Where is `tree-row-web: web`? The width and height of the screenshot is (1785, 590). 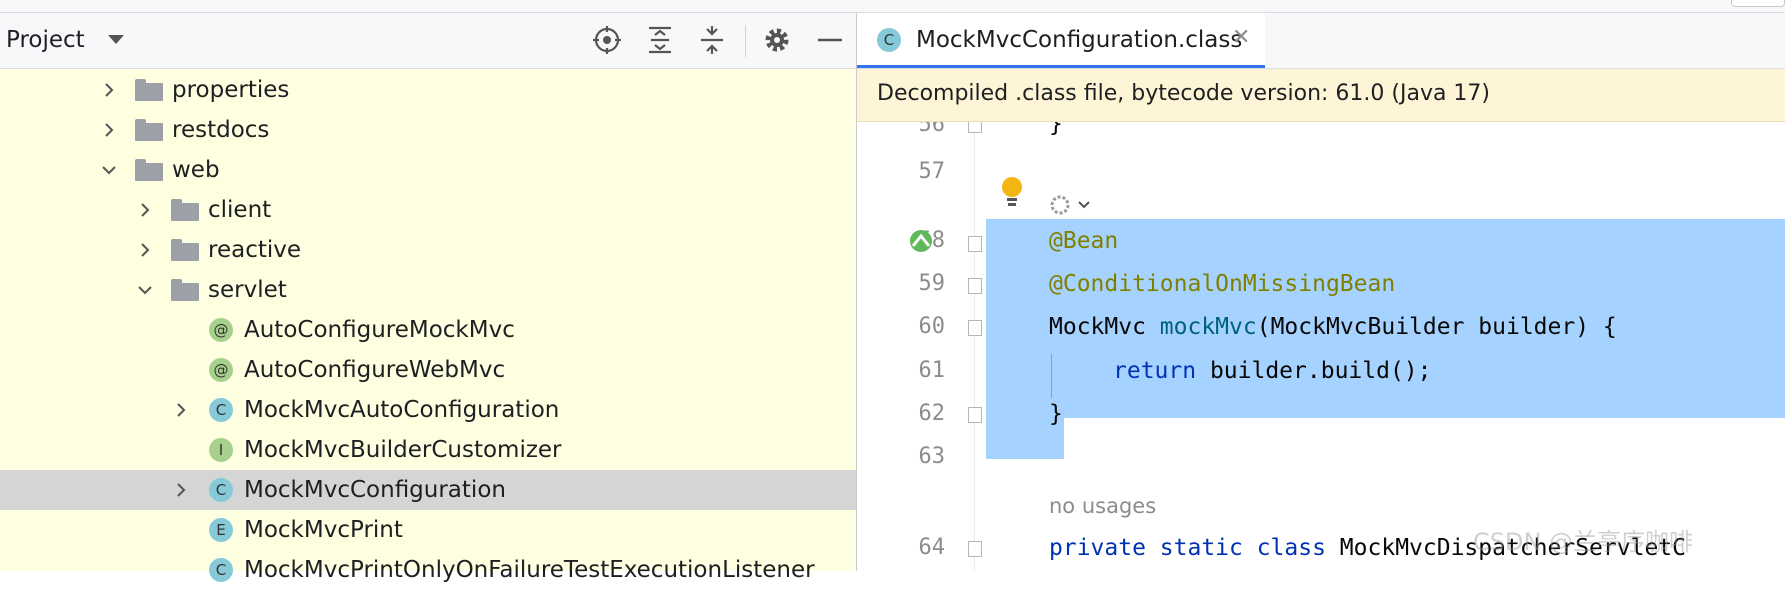
tree-row-web: web is located at coordinates (428, 170).